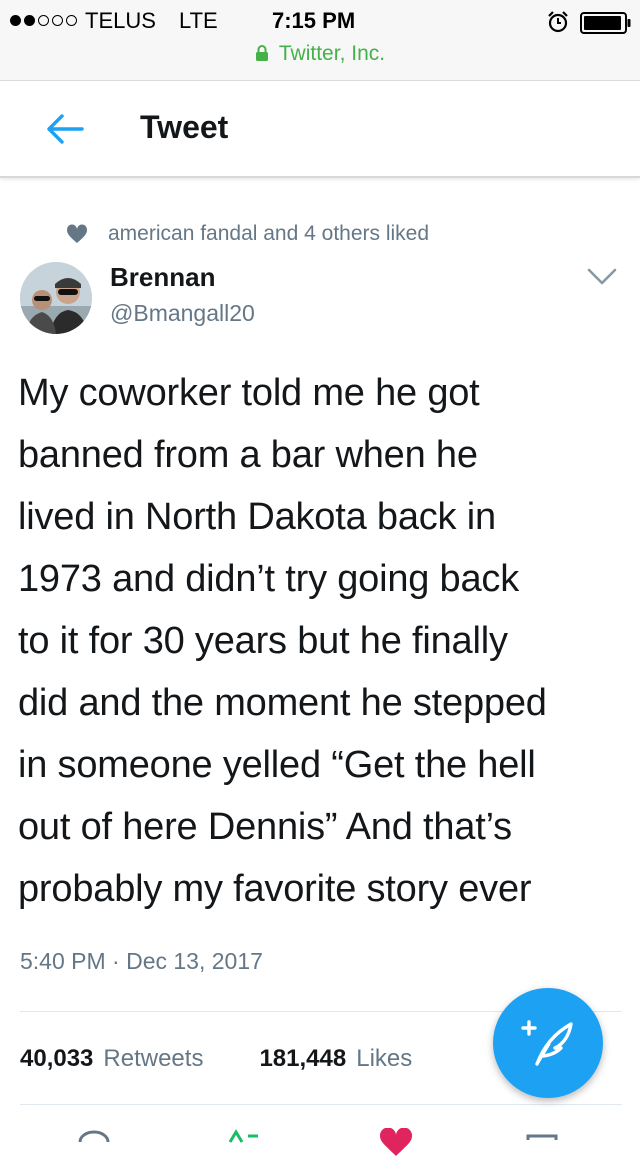 The image size is (640, 1162). Describe the element at coordinates (263, 641) in the screenshot. I see `tweet-text-line: to it for 30 years but he finally` at that location.